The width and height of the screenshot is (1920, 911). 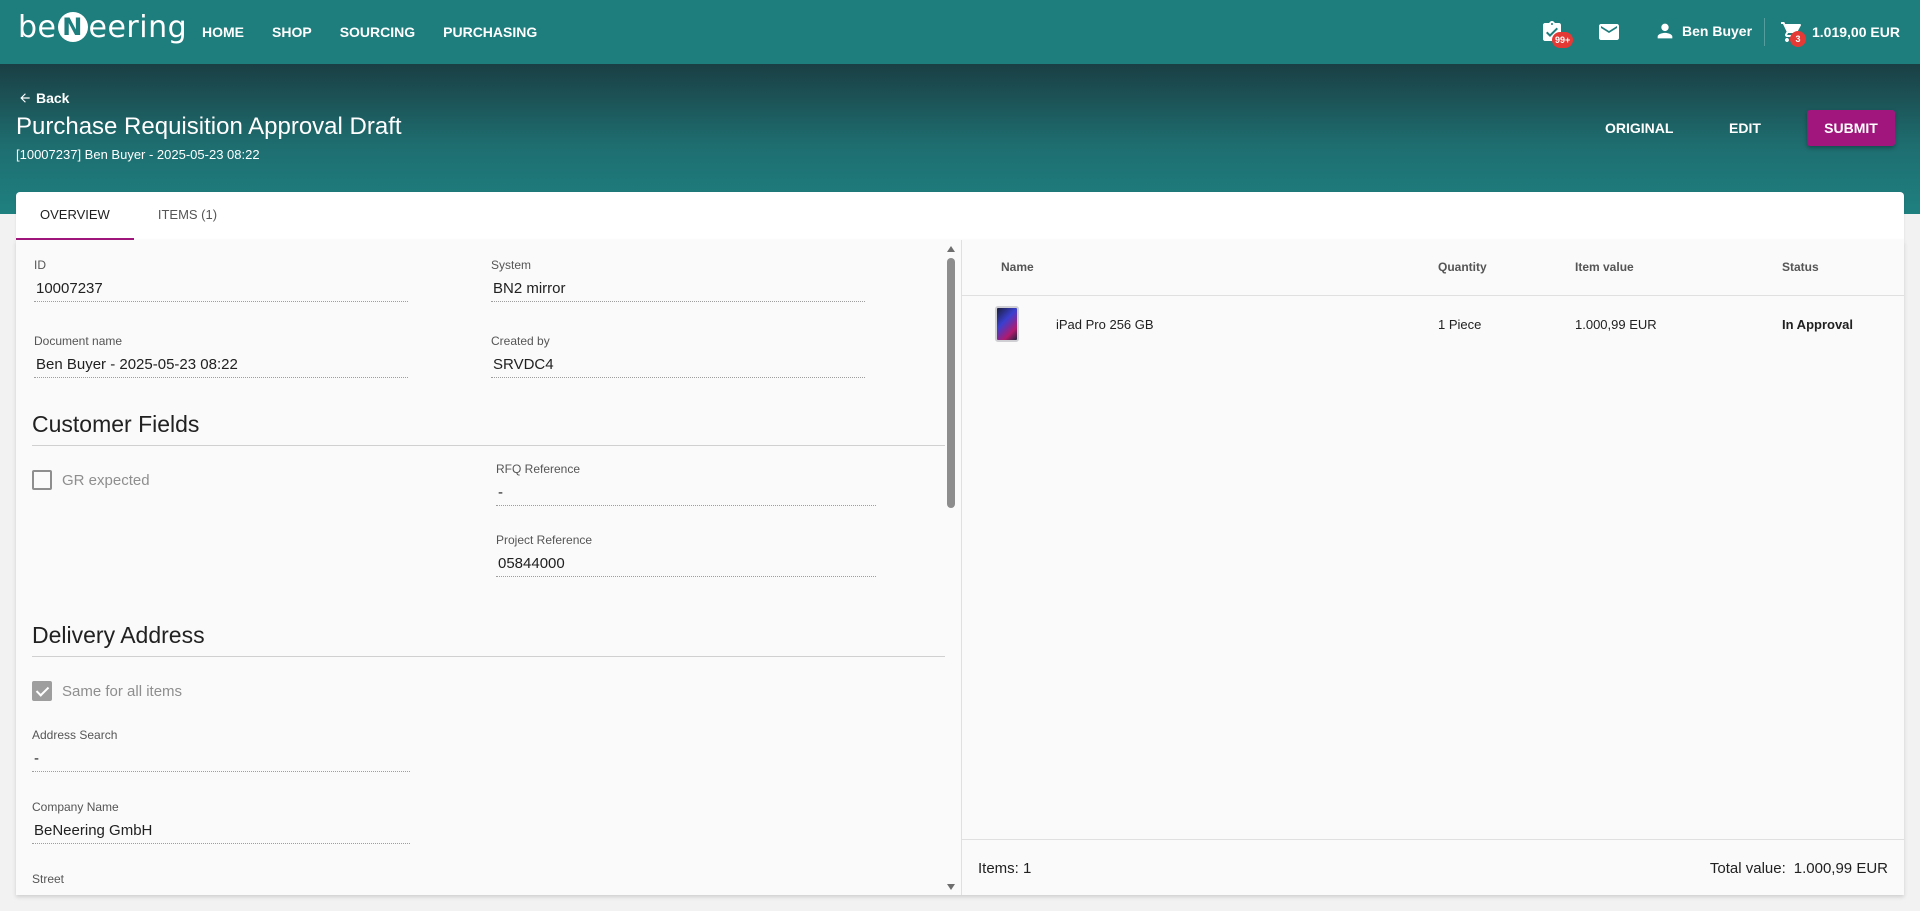 What do you see at coordinates (116, 424) in the screenshot?
I see `customer-fields-heading: Customer Fields` at bounding box center [116, 424].